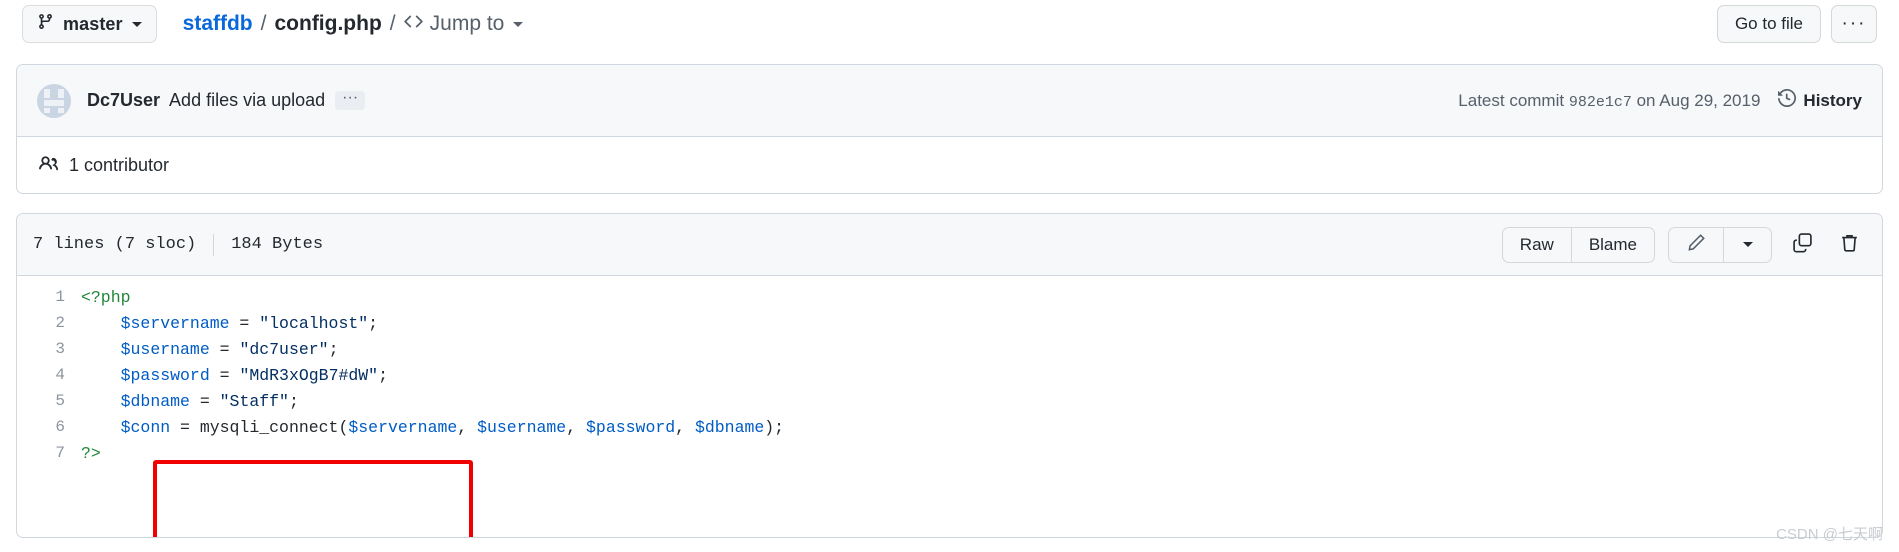 This screenshot has height=552, width=1899. What do you see at coordinates (309, 375) in the screenshot?
I see `code-token: "MdR3xOgB7#dW"` at bounding box center [309, 375].